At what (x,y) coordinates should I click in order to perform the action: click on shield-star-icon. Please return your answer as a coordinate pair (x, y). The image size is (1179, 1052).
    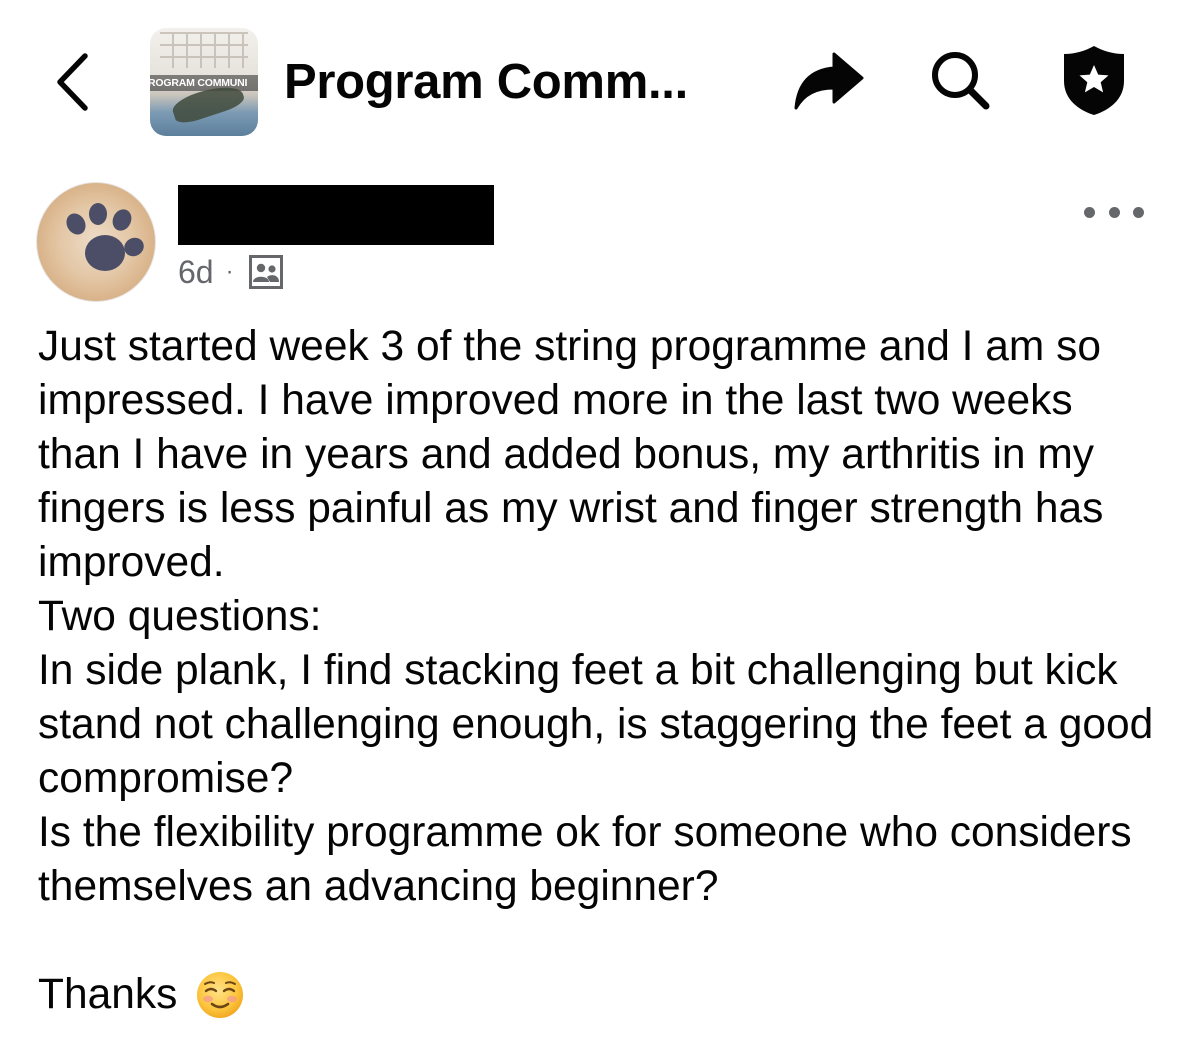
    Looking at the image, I should click on (1094, 80).